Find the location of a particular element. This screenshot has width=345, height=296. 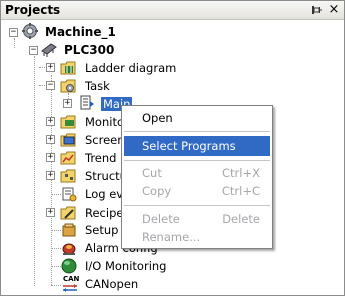

canopen-icon: CAN is located at coordinates (70, 284).